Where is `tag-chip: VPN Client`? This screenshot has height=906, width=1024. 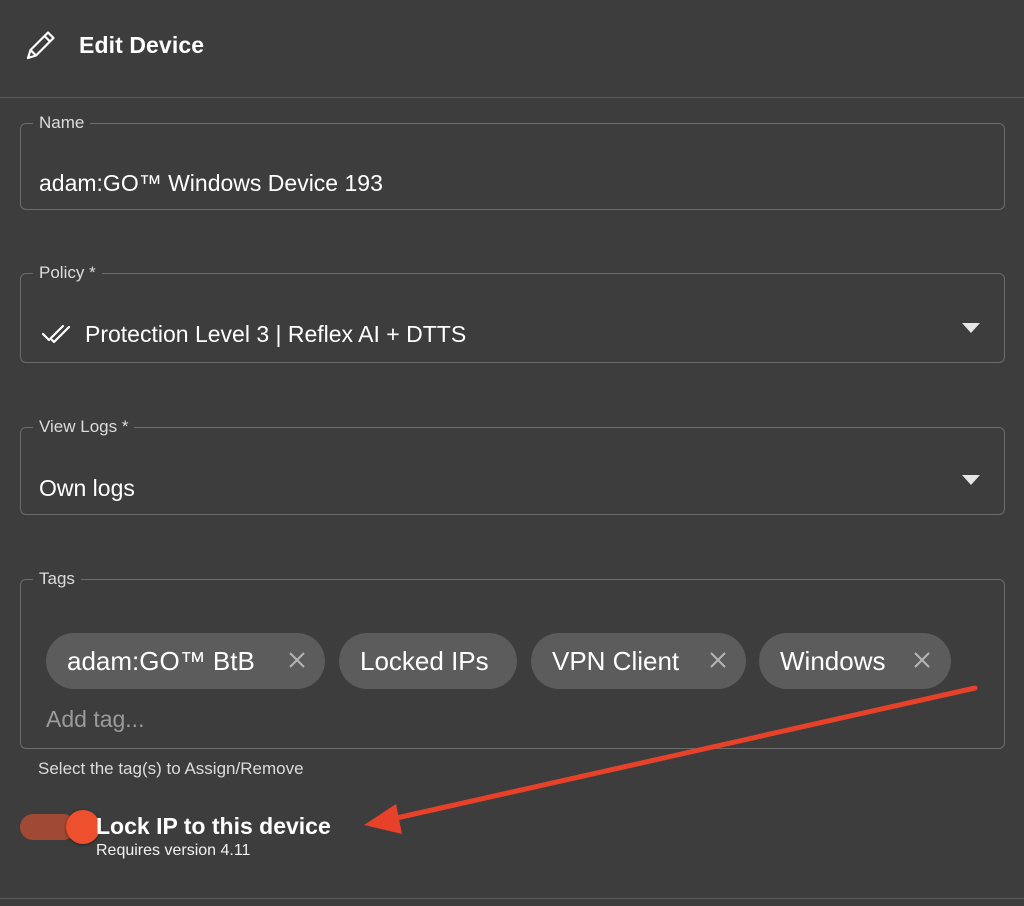
tag-chip: VPN Client is located at coordinates (638, 661).